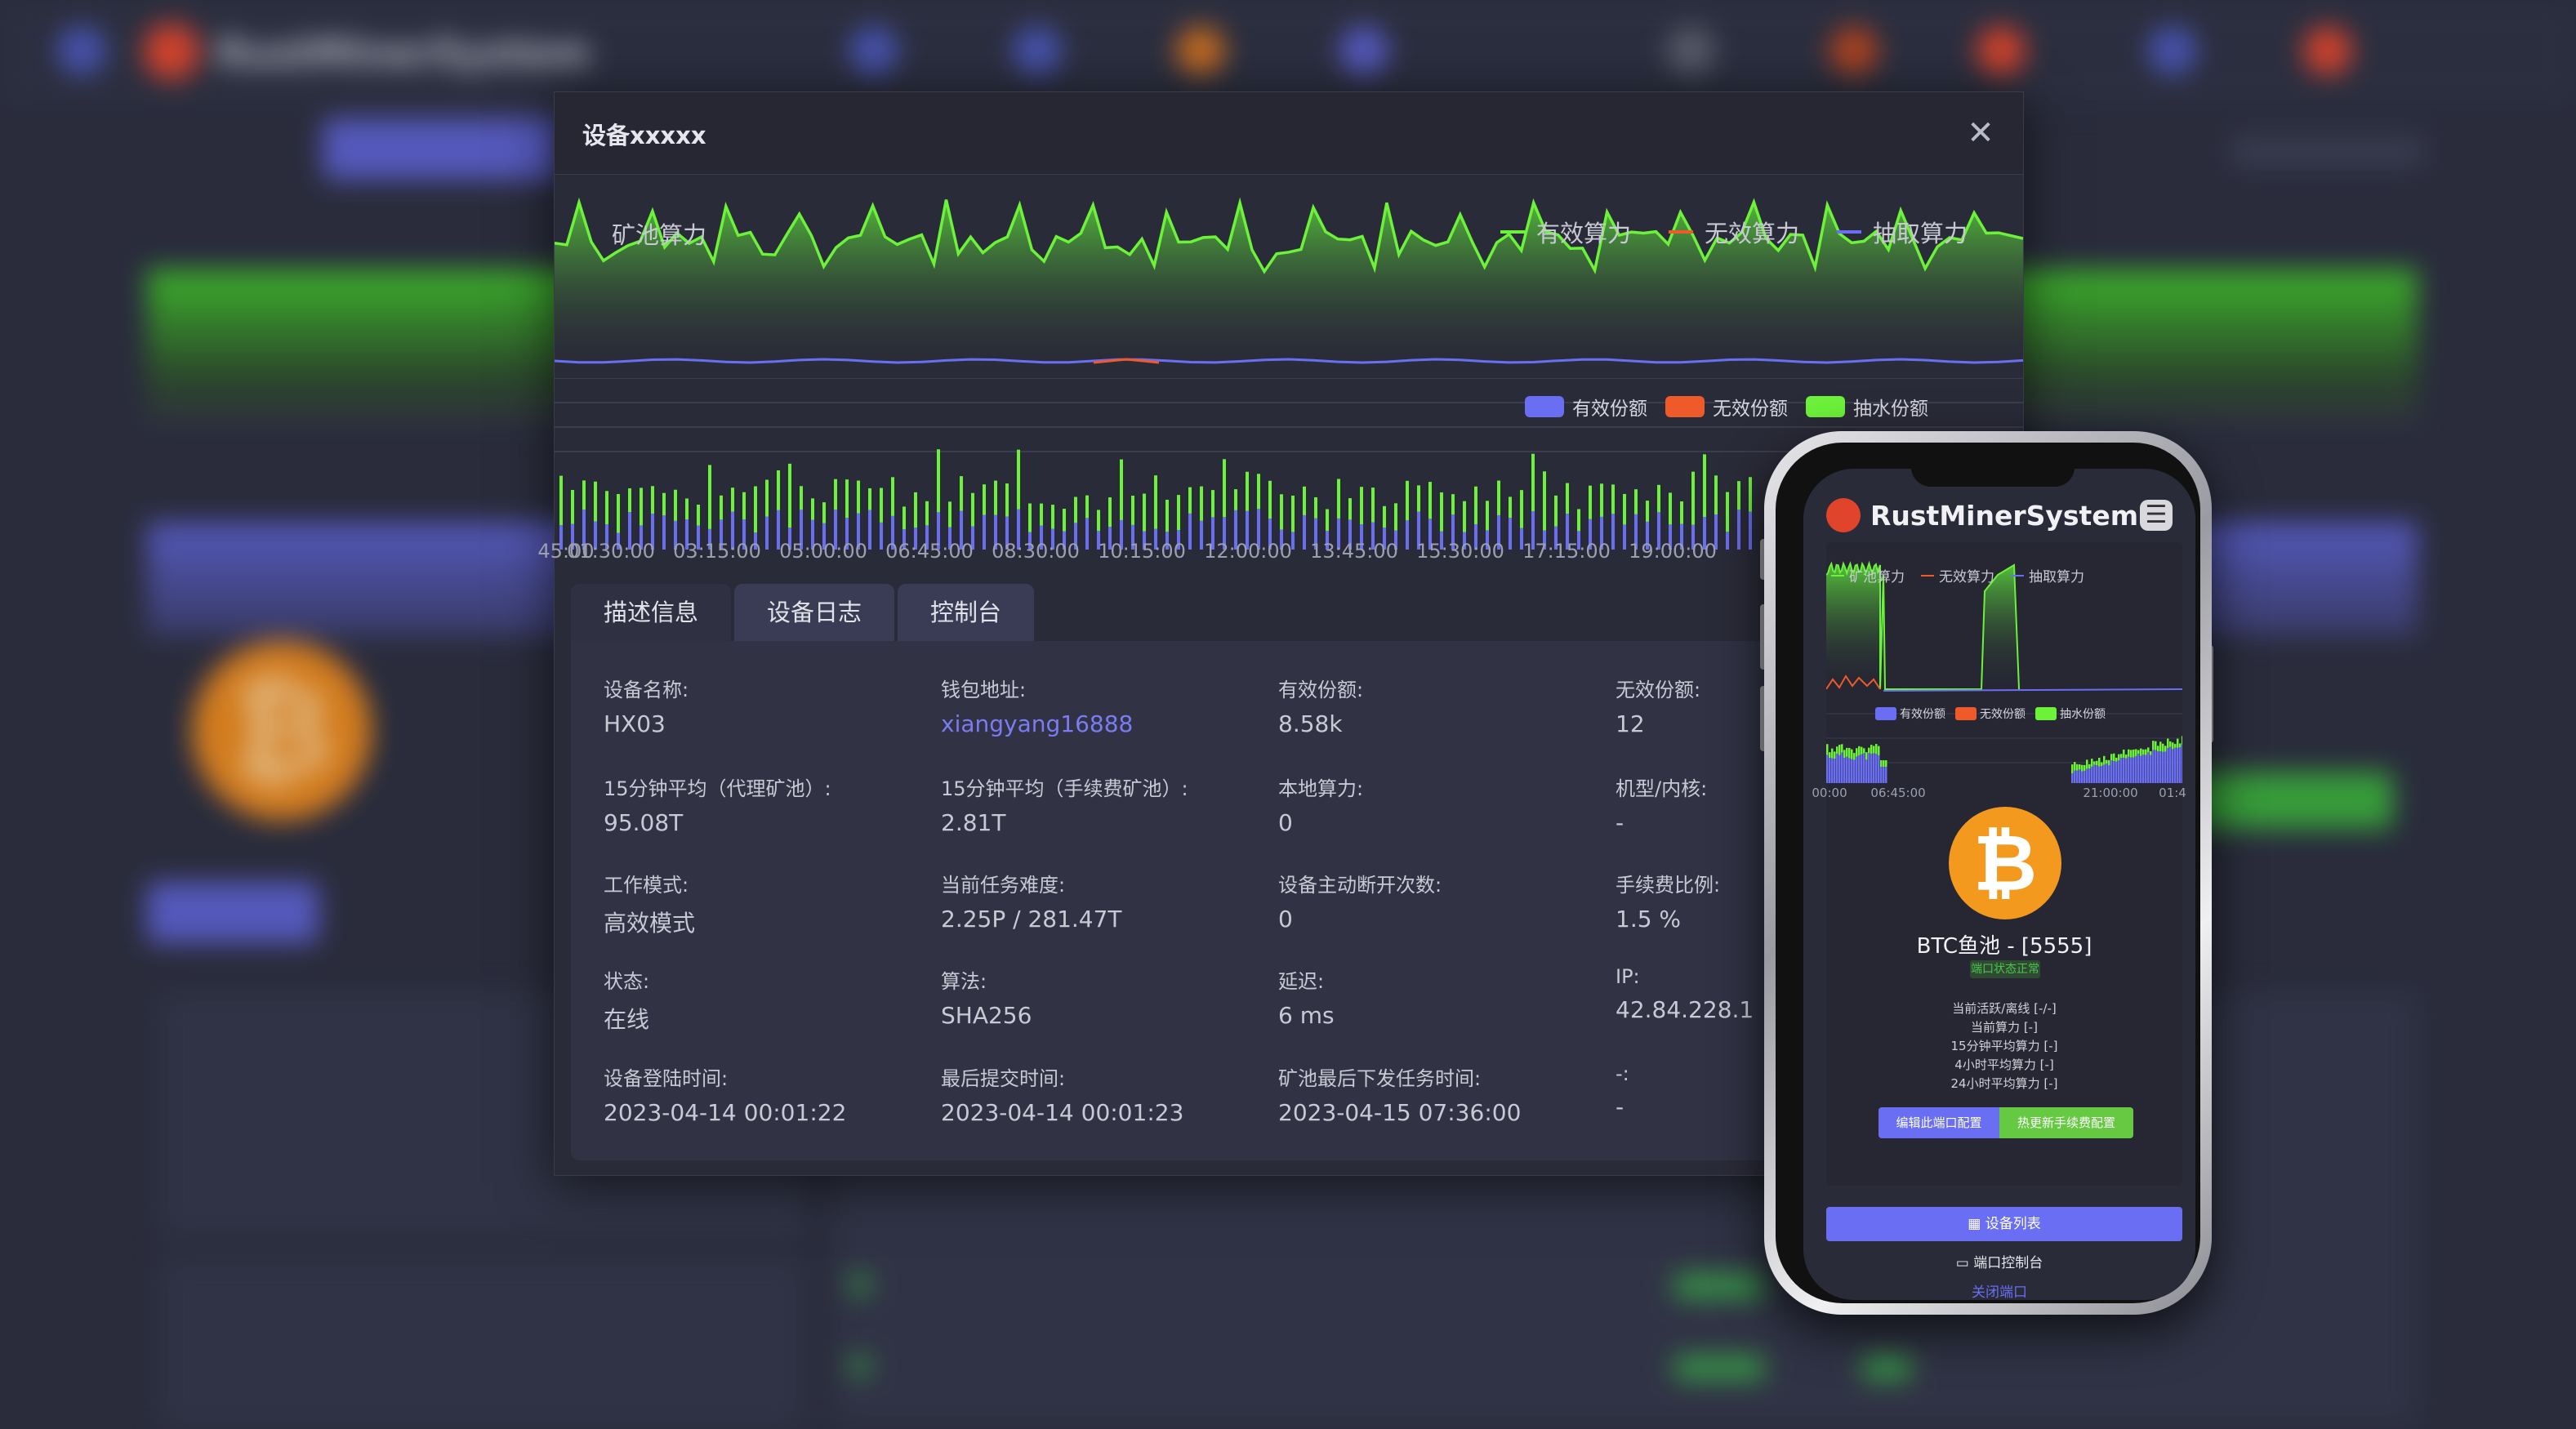 This screenshot has height=1429, width=2576. I want to click on legend-item: 无效算力, so click(1957, 575).